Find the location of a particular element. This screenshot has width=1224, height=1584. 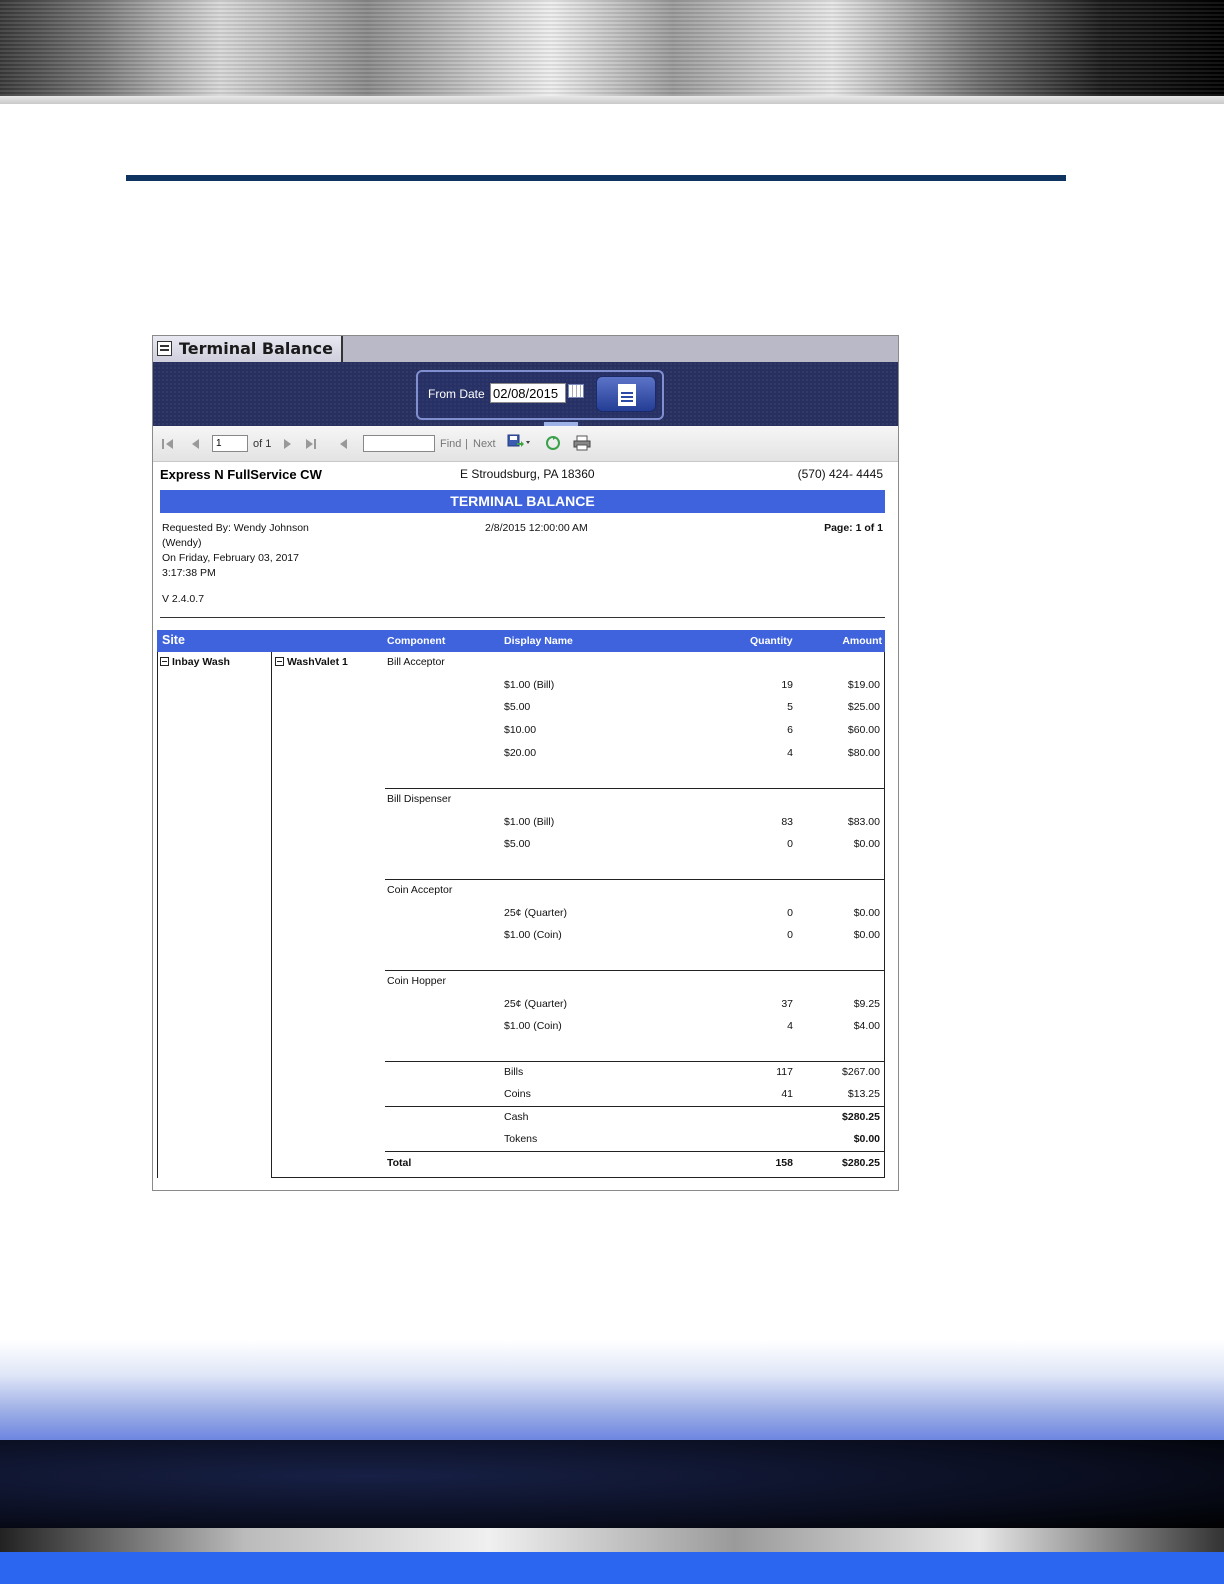

quantity-cell: 37 is located at coordinates (787, 1003).